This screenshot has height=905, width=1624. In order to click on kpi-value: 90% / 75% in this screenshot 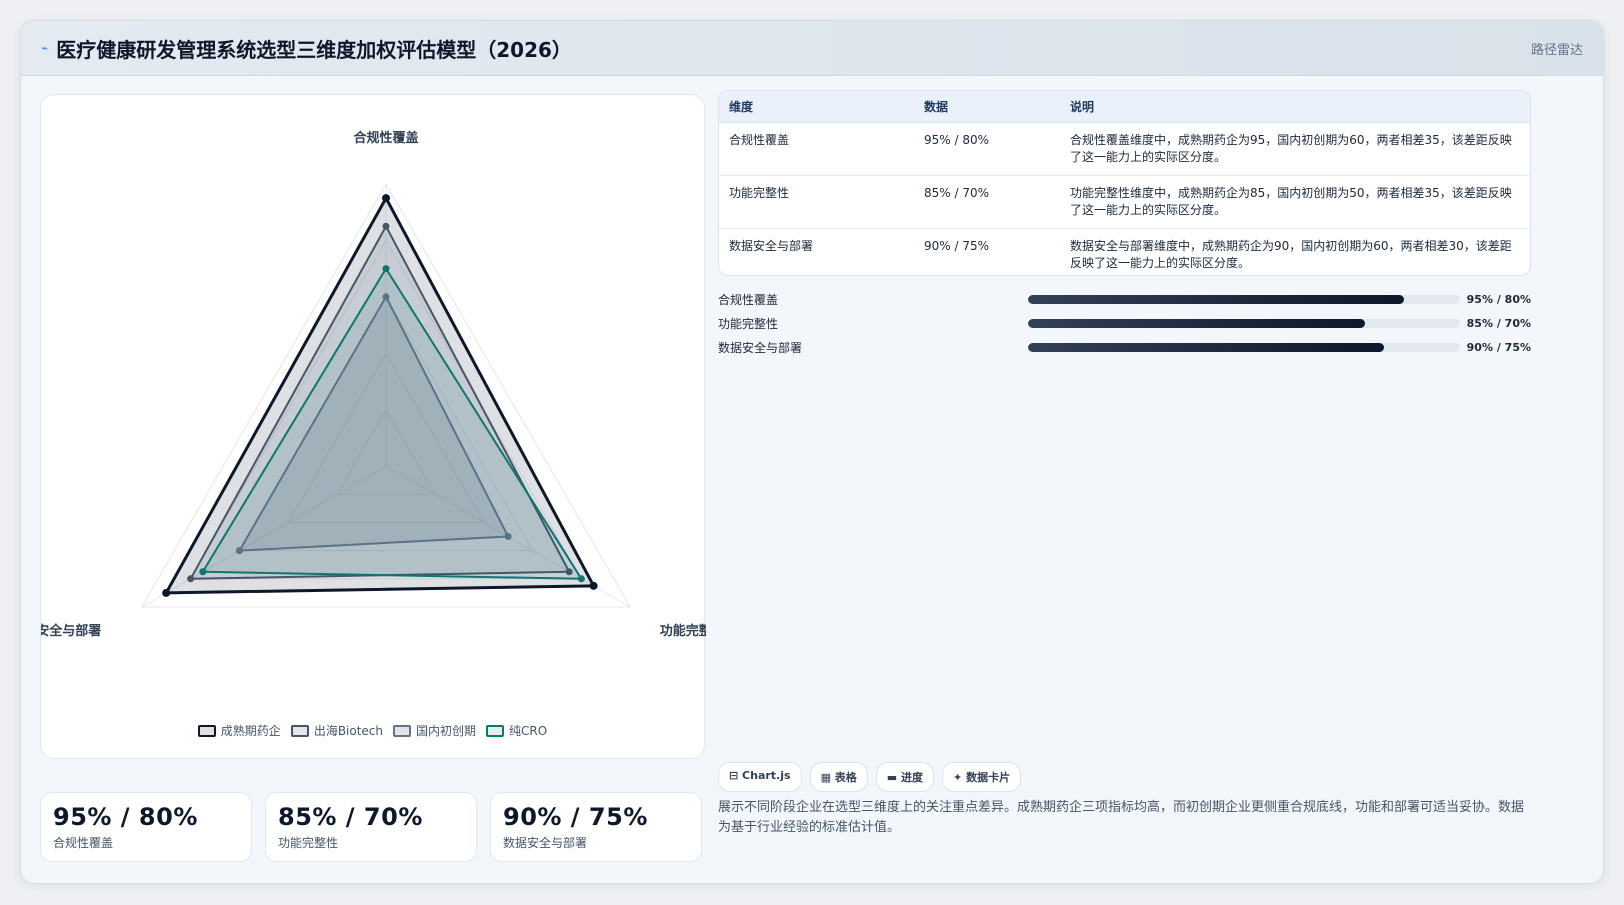, I will do `click(575, 817)`.